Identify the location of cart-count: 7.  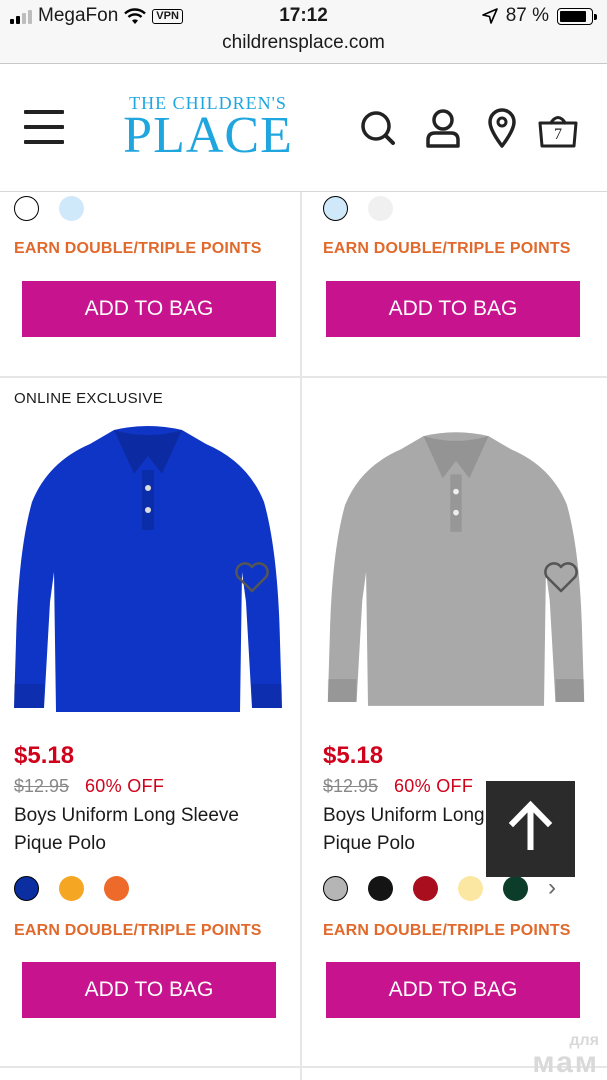
(558, 134).